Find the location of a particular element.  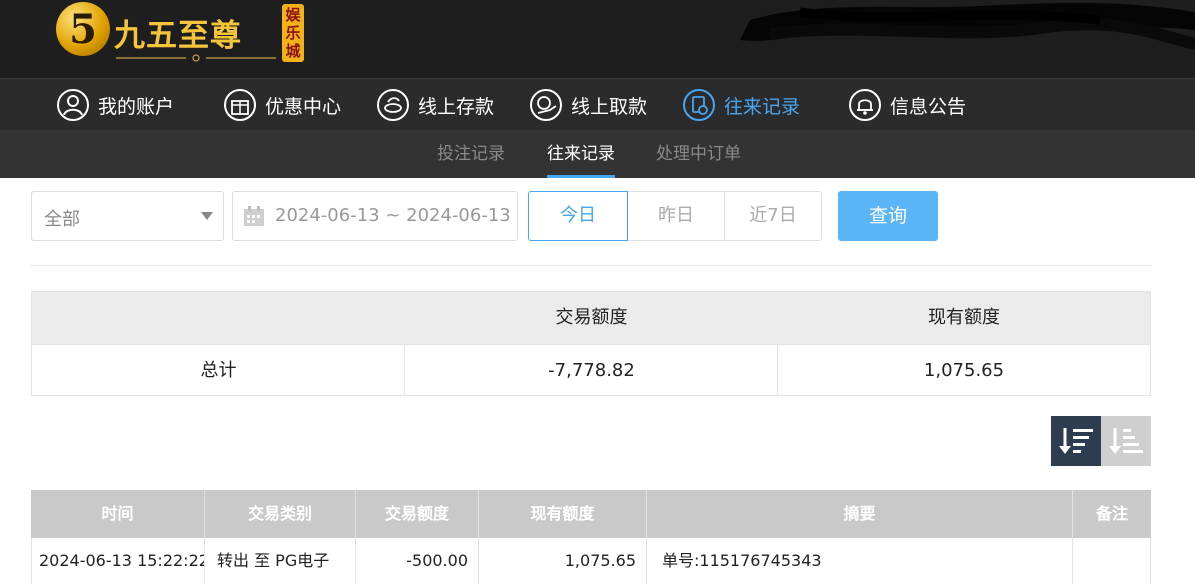

range-7days-button: 近7日 is located at coordinates (773, 216).